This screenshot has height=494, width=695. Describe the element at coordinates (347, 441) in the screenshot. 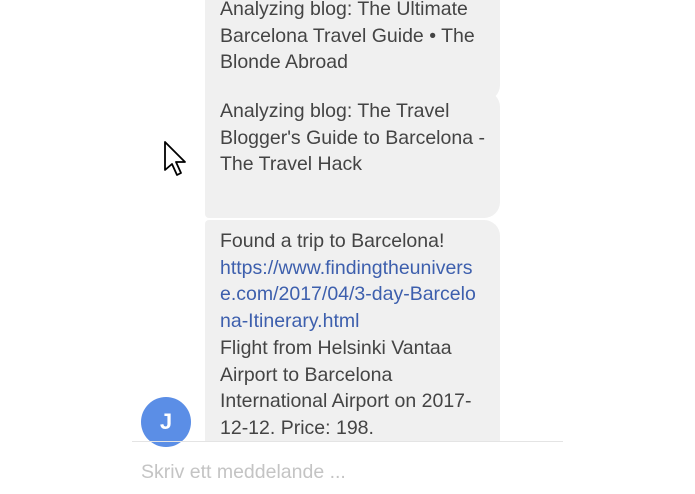

I see `composer-divider` at that location.